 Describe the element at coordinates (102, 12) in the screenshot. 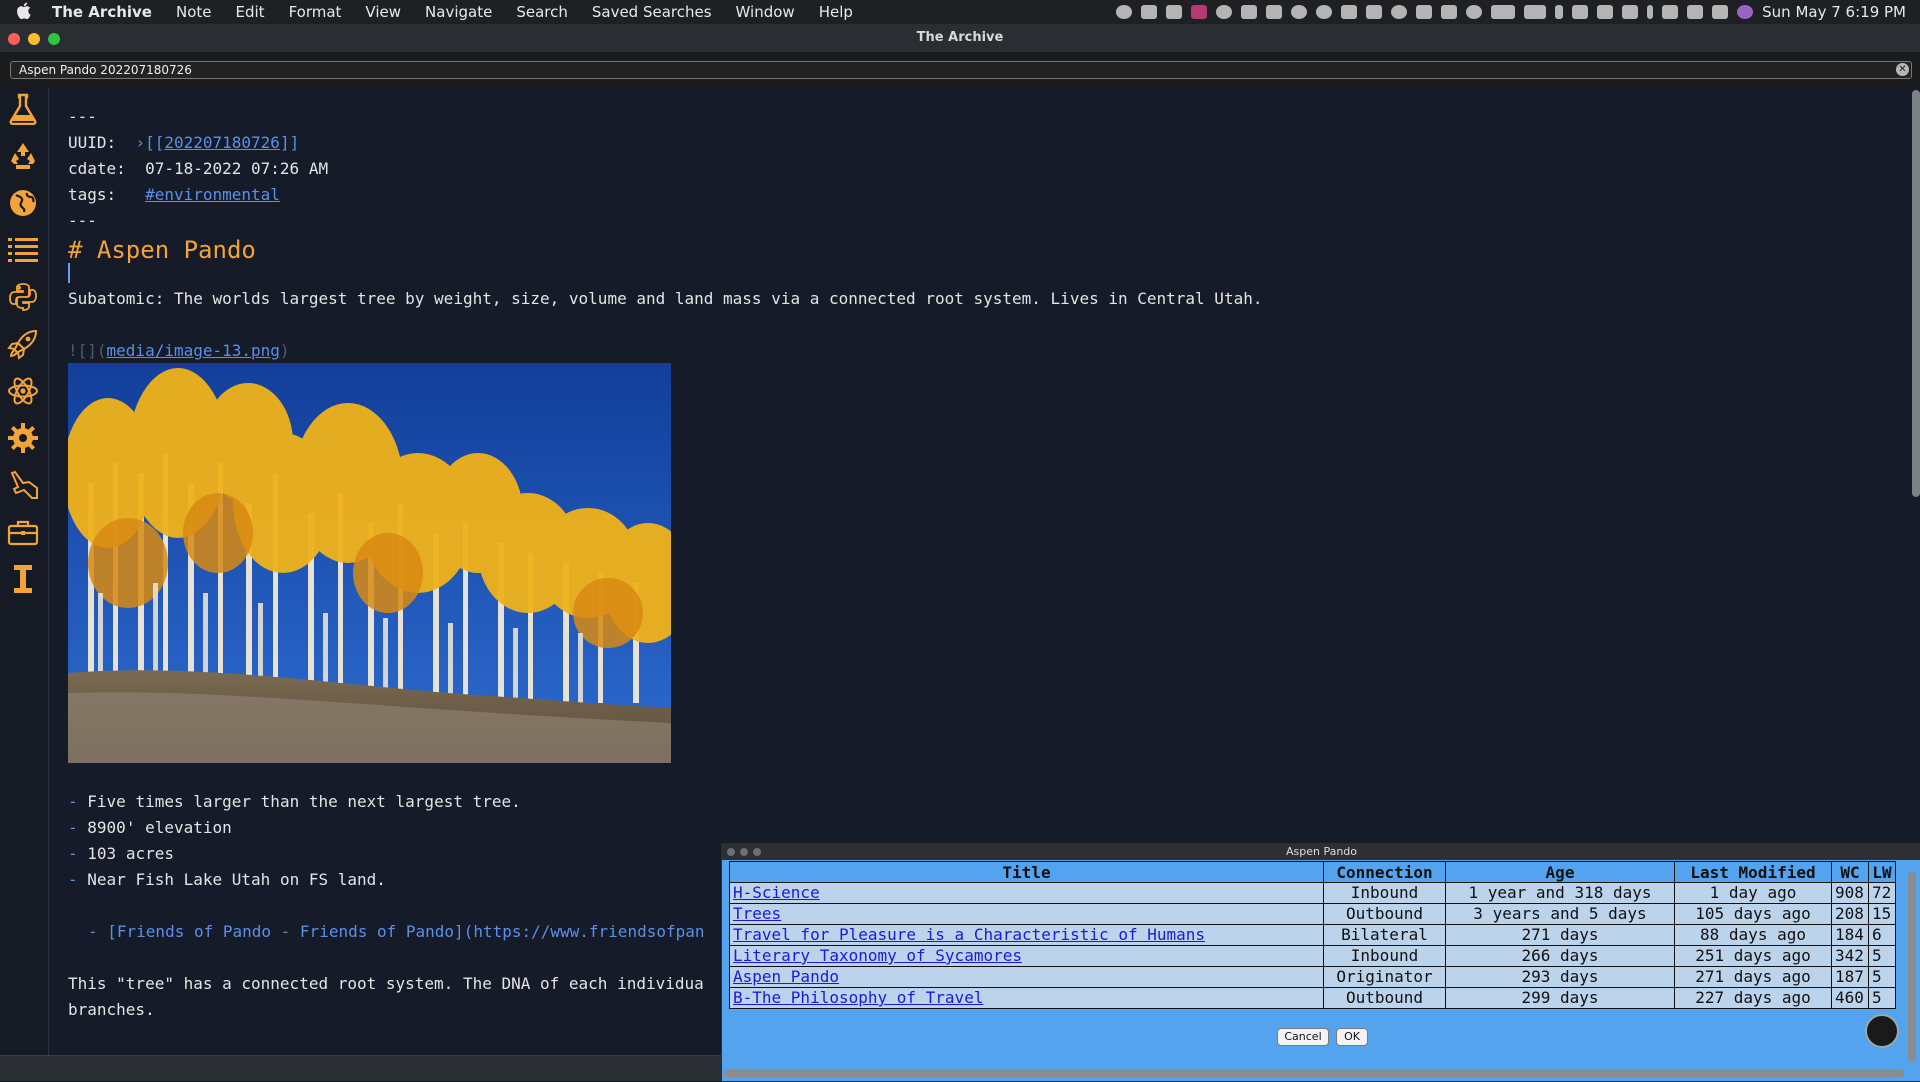

I see `menu-app-name: The Archive` at that location.